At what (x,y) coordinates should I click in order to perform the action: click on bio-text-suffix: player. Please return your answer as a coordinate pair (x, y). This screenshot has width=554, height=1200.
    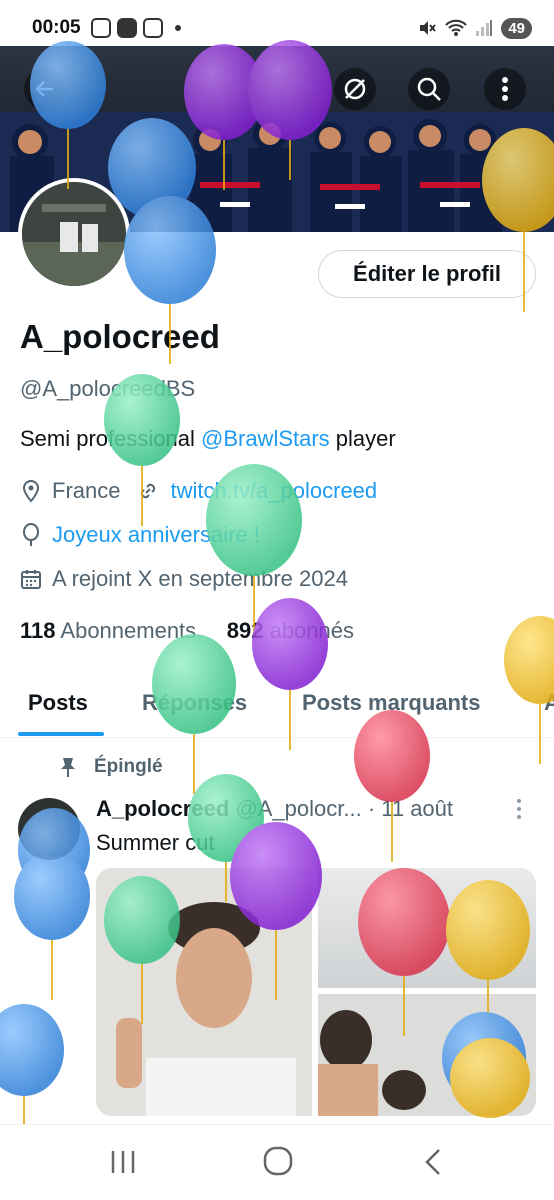
    Looking at the image, I should click on (362, 438).